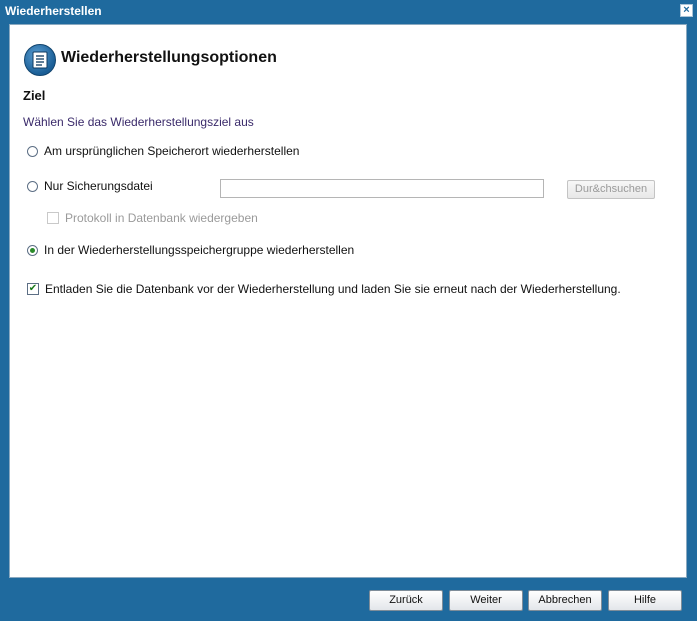 The width and height of the screenshot is (697, 621). I want to click on option-replay-log: Protokoll in Datenbank wiedergeben, so click(152, 218).